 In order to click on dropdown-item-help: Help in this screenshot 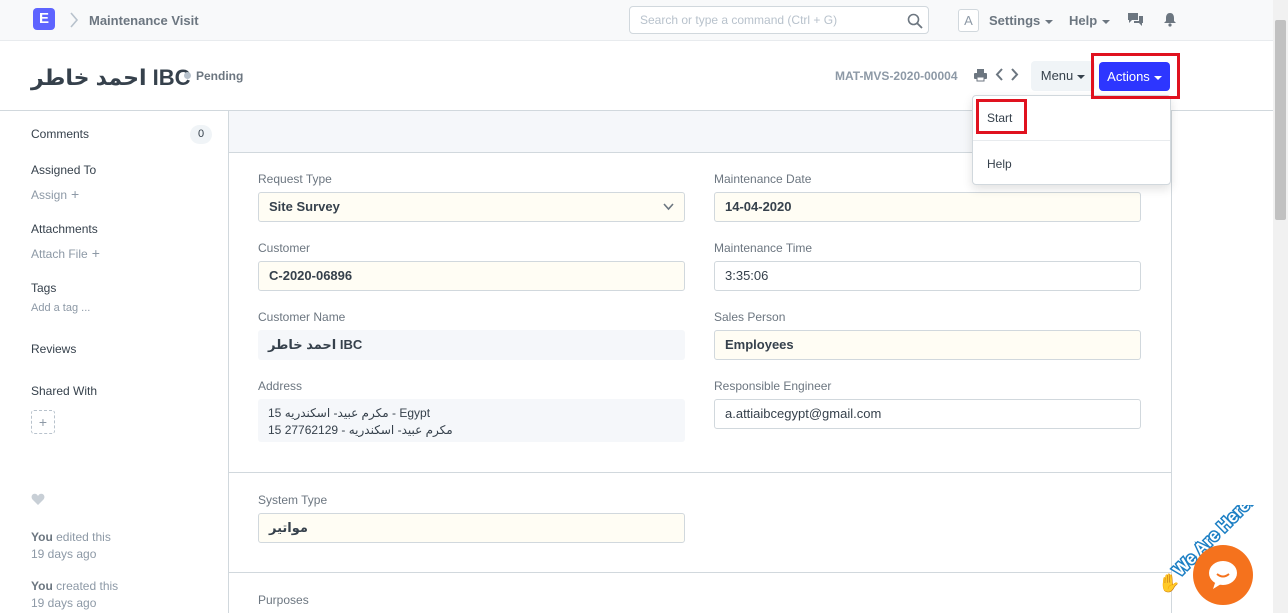, I will do `click(999, 164)`.